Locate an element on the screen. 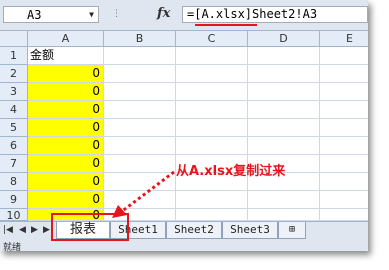 The width and height of the screenshot is (389, 270). annotation-arrow-icon is located at coordinates (143, 194).